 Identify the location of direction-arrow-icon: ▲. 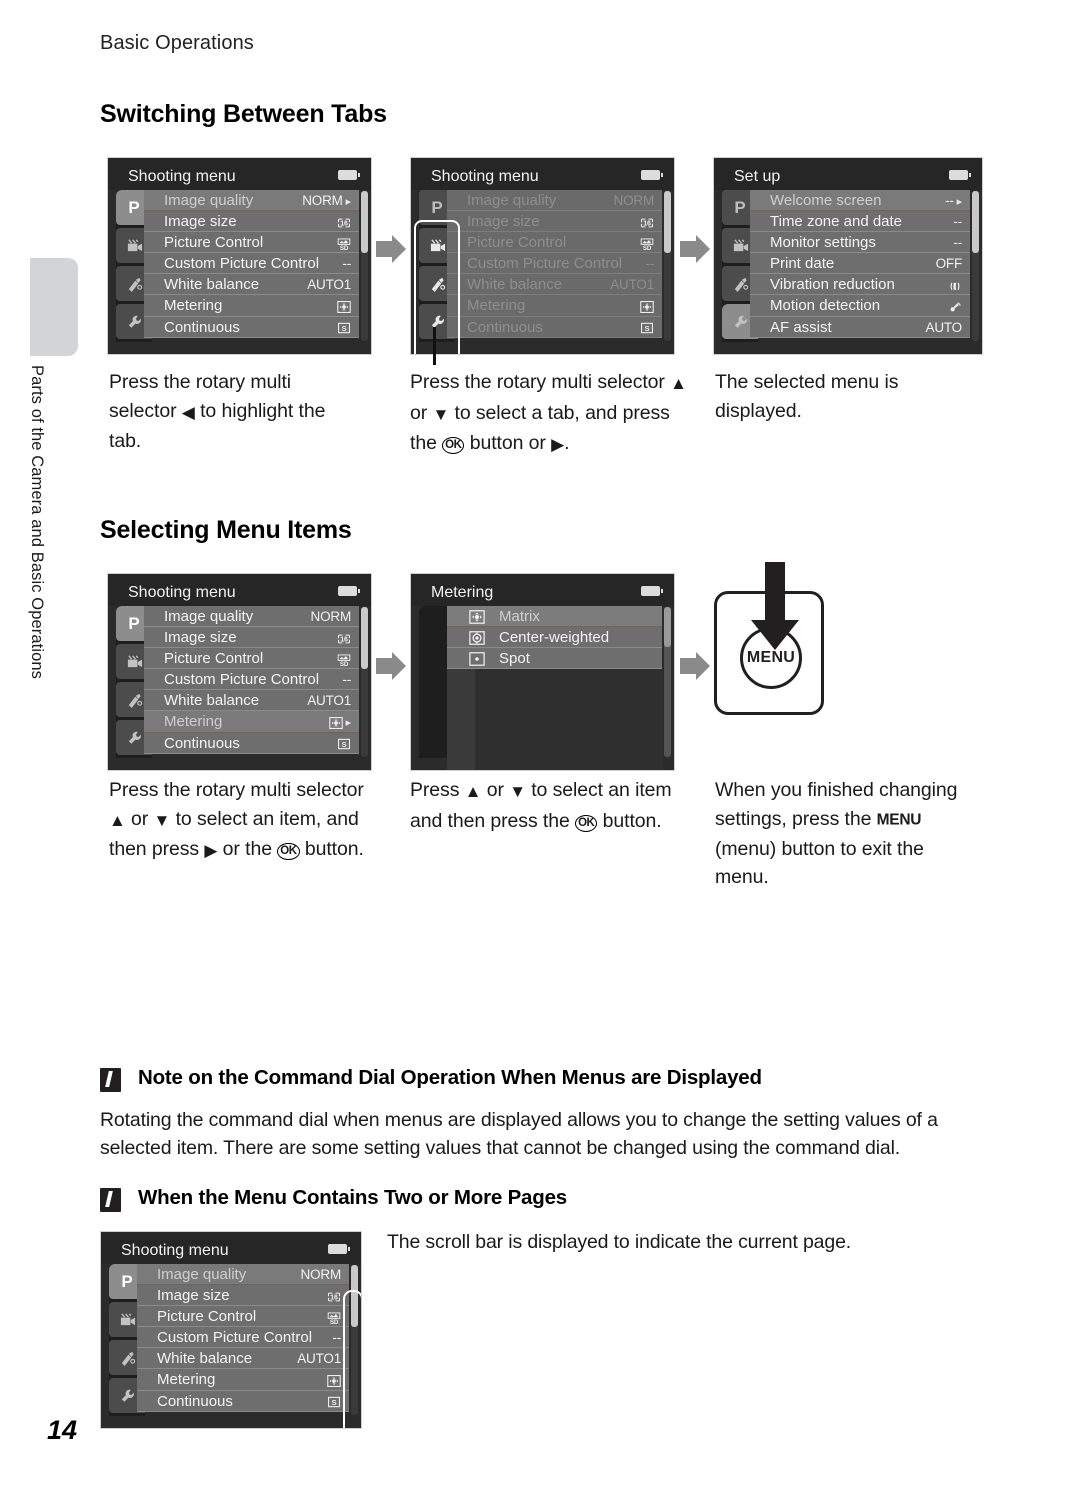
(117, 820).